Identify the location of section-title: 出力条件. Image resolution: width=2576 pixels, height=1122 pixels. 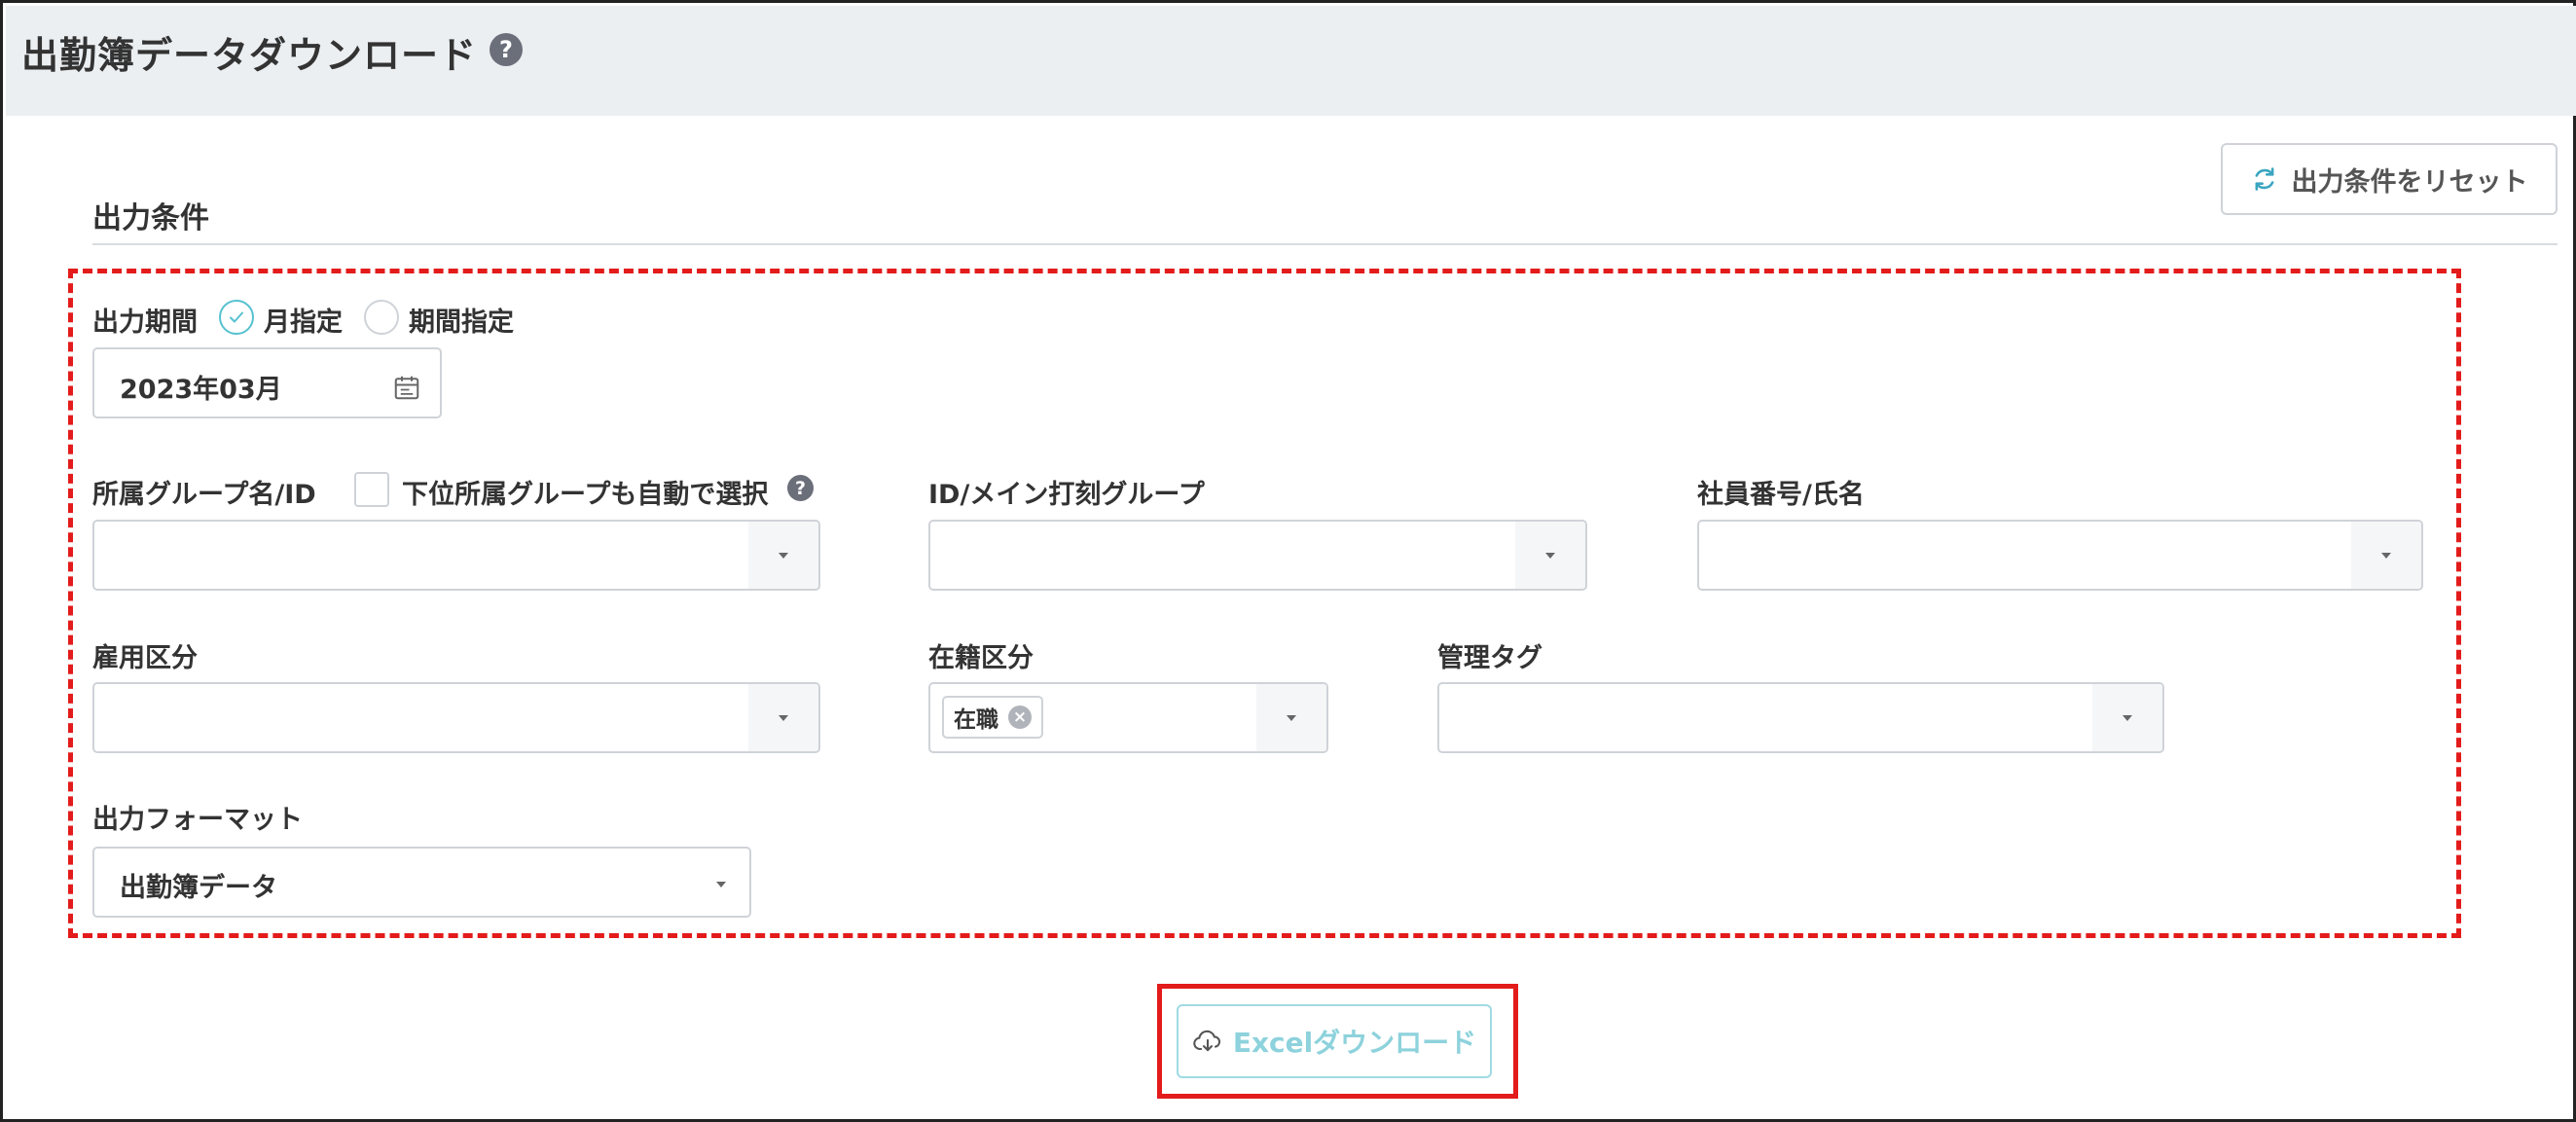
(150, 218).